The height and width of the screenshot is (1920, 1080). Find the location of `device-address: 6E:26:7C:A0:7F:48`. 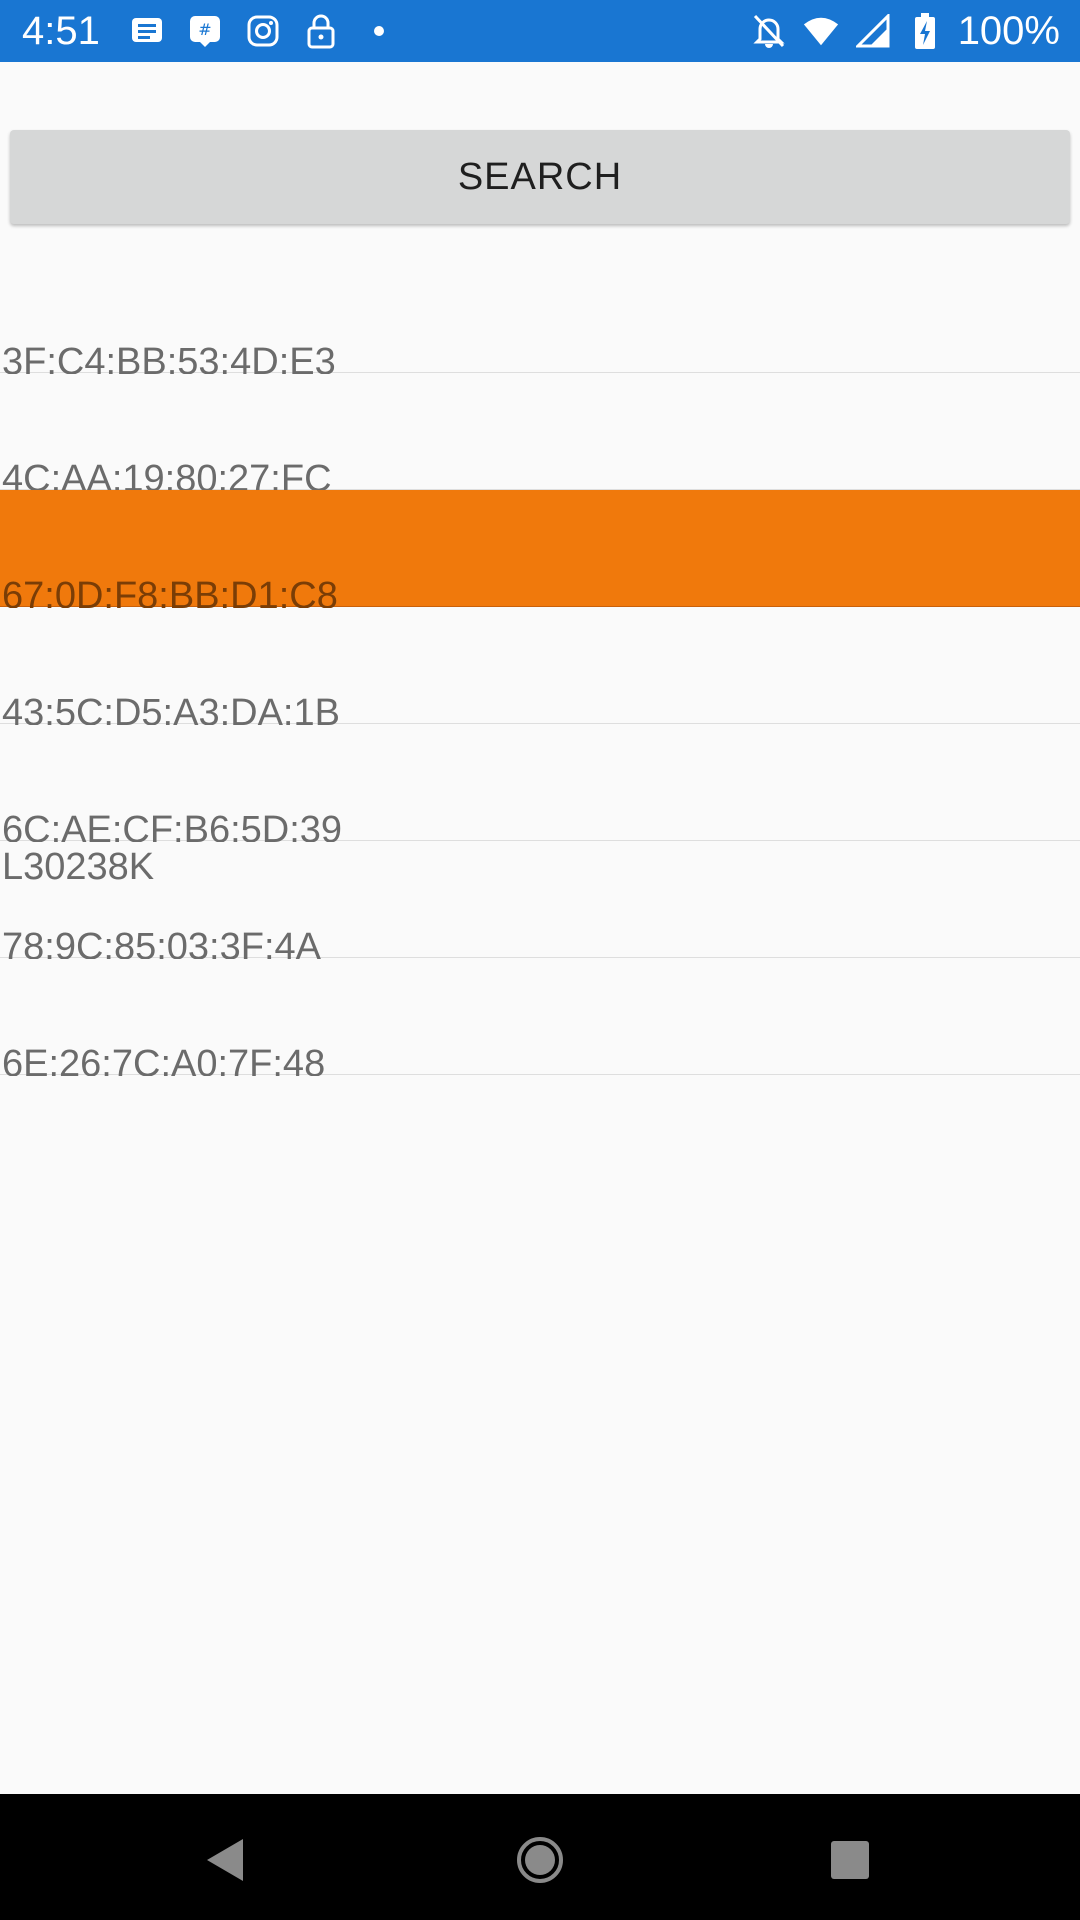

device-address: 6E:26:7C:A0:7F:48 is located at coordinates (164, 1059).